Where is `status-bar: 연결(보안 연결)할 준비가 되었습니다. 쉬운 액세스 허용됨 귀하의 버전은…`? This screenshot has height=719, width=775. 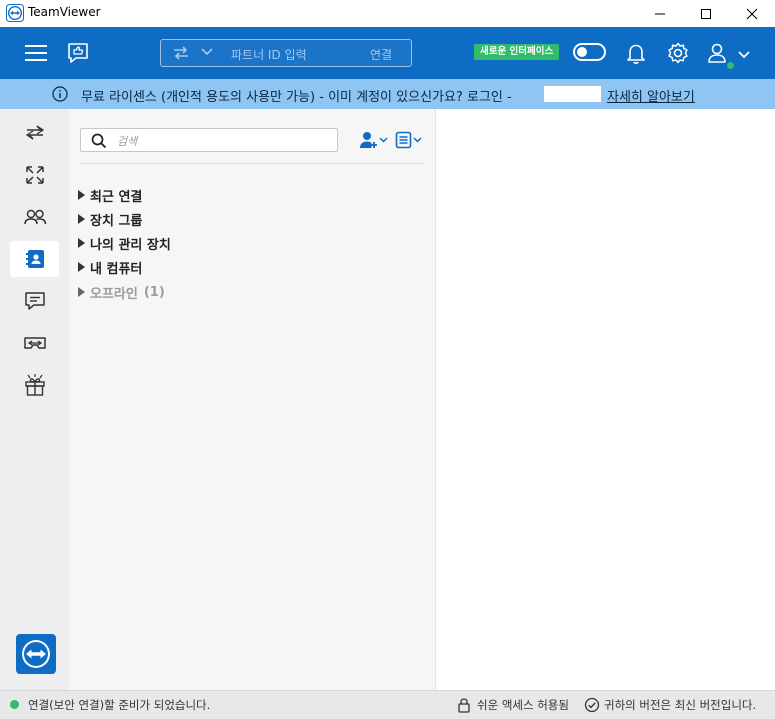
status-bar: 연결(보안 연결)할 준비가 되었습니다. 쉬운 액세스 허용됨 귀하의 버전은… is located at coordinates (387, 704).